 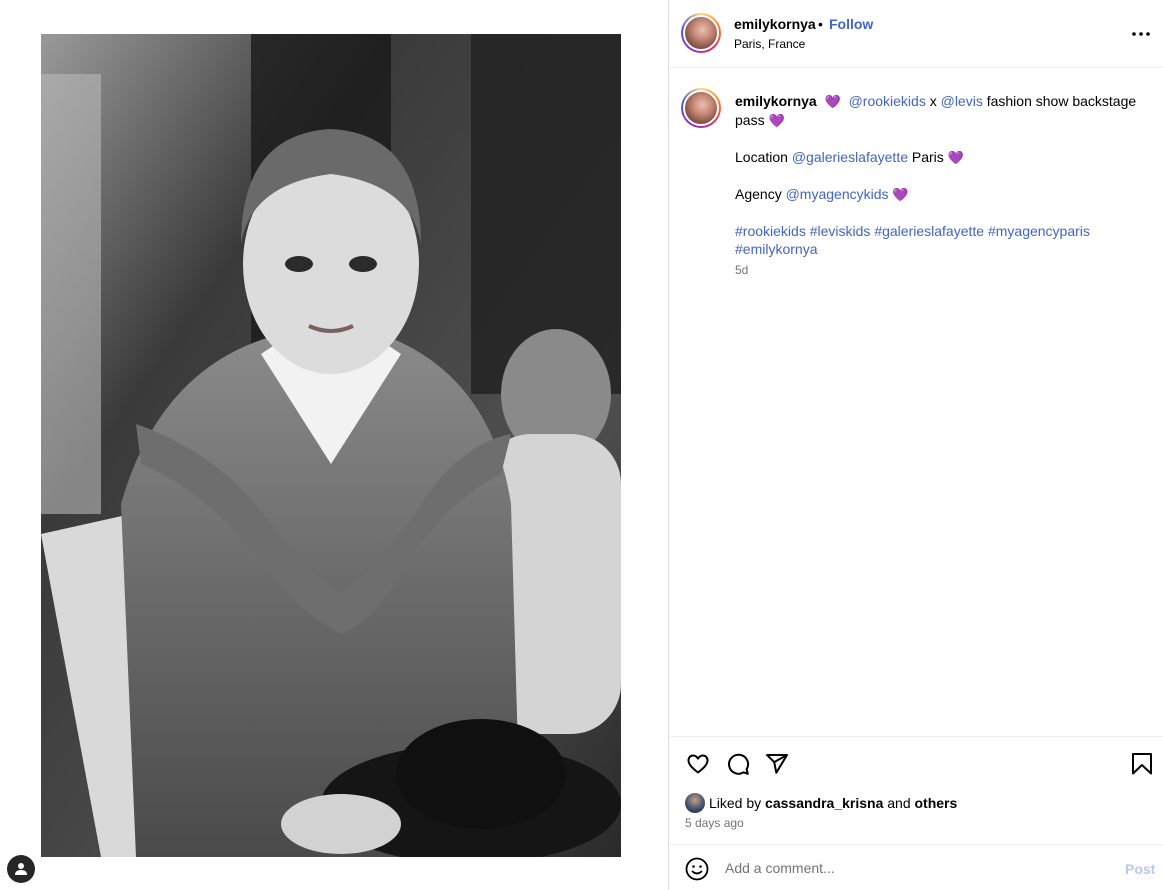 What do you see at coordinates (929, 231) in the screenshot?
I see `hashtag-link: #galerieslafayette` at bounding box center [929, 231].